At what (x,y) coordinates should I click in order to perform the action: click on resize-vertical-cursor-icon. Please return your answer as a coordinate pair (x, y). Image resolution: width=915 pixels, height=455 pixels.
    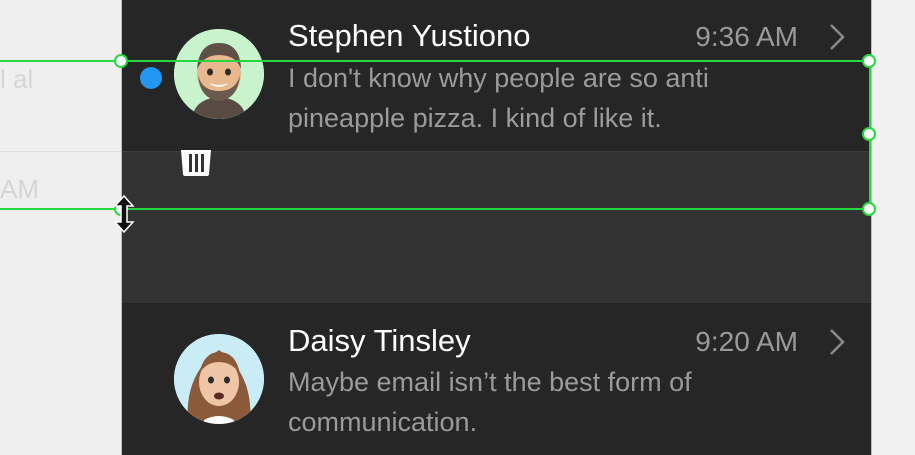
    Looking at the image, I should click on (124, 214).